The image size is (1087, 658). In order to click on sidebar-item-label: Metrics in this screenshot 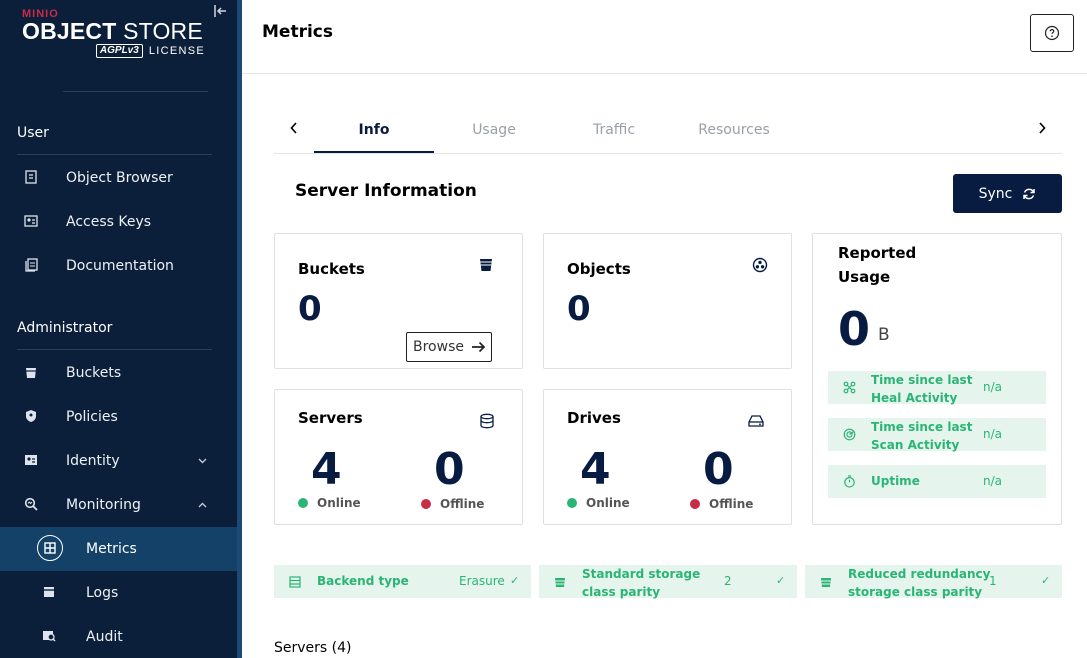, I will do `click(111, 549)`.